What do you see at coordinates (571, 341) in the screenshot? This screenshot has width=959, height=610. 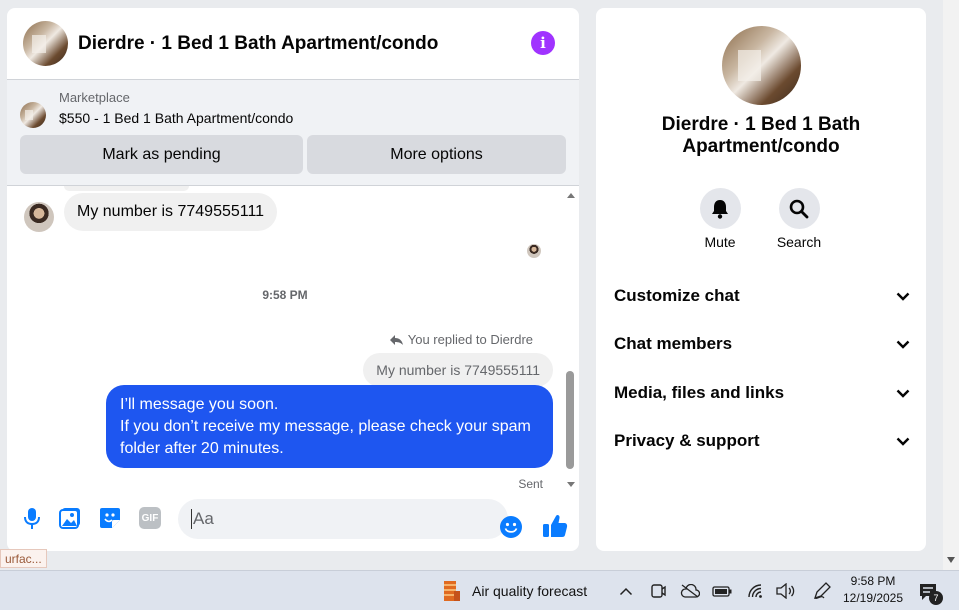 I see `message-scrollbar` at bounding box center [571, 341].